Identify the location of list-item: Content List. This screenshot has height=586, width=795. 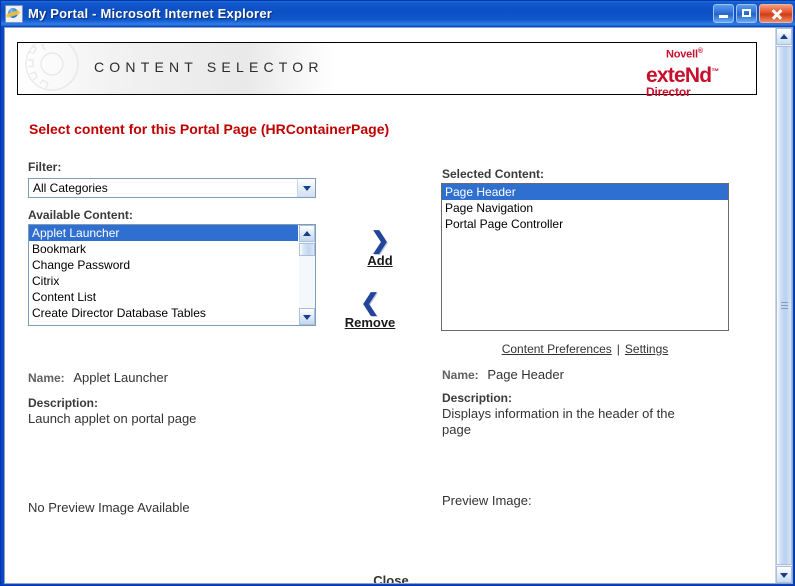
(163, 297).